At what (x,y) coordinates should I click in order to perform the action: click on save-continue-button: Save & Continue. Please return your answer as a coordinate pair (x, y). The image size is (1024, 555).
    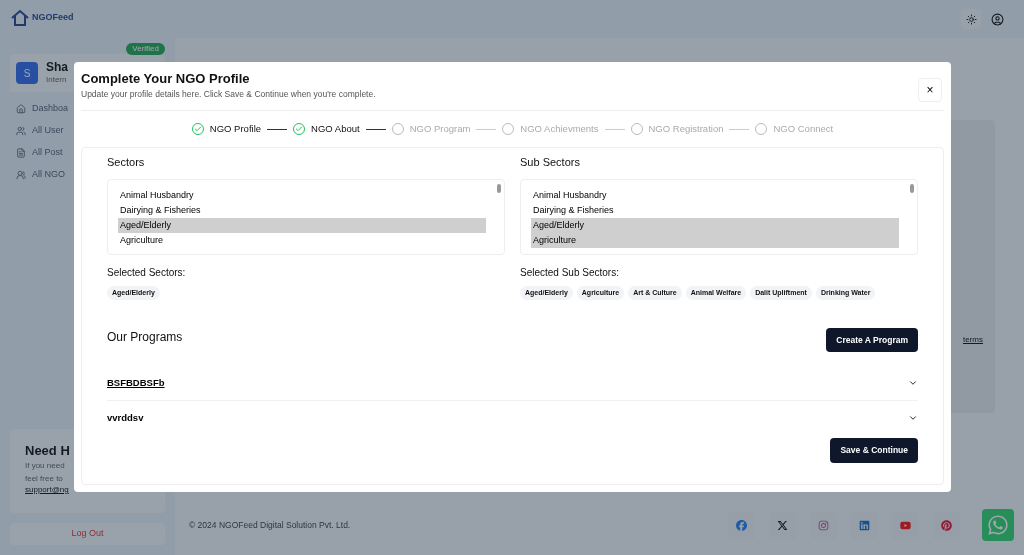
    Looking at the image, I should click on (874, 450).